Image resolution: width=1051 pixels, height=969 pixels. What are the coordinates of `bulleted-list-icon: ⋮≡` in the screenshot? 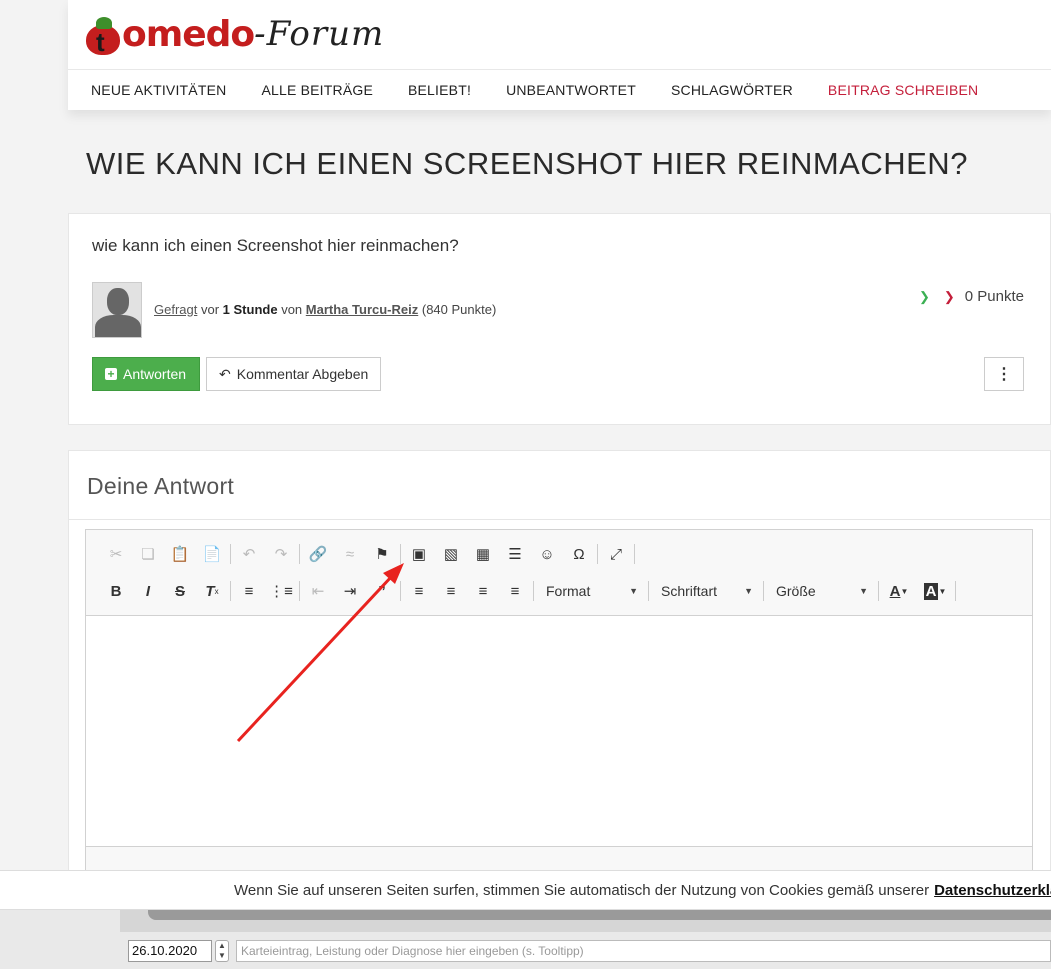 It's located at (281, 591).